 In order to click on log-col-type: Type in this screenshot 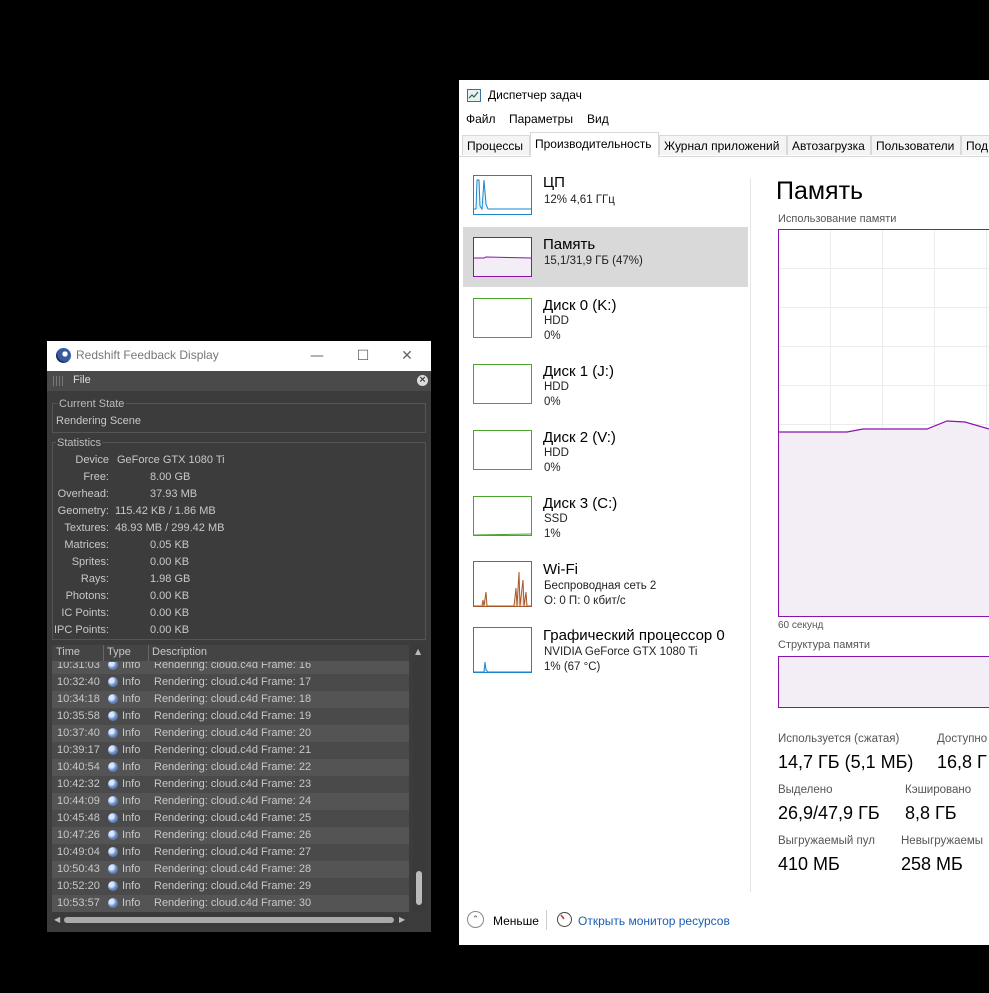, I will do `click(119, 652)`.